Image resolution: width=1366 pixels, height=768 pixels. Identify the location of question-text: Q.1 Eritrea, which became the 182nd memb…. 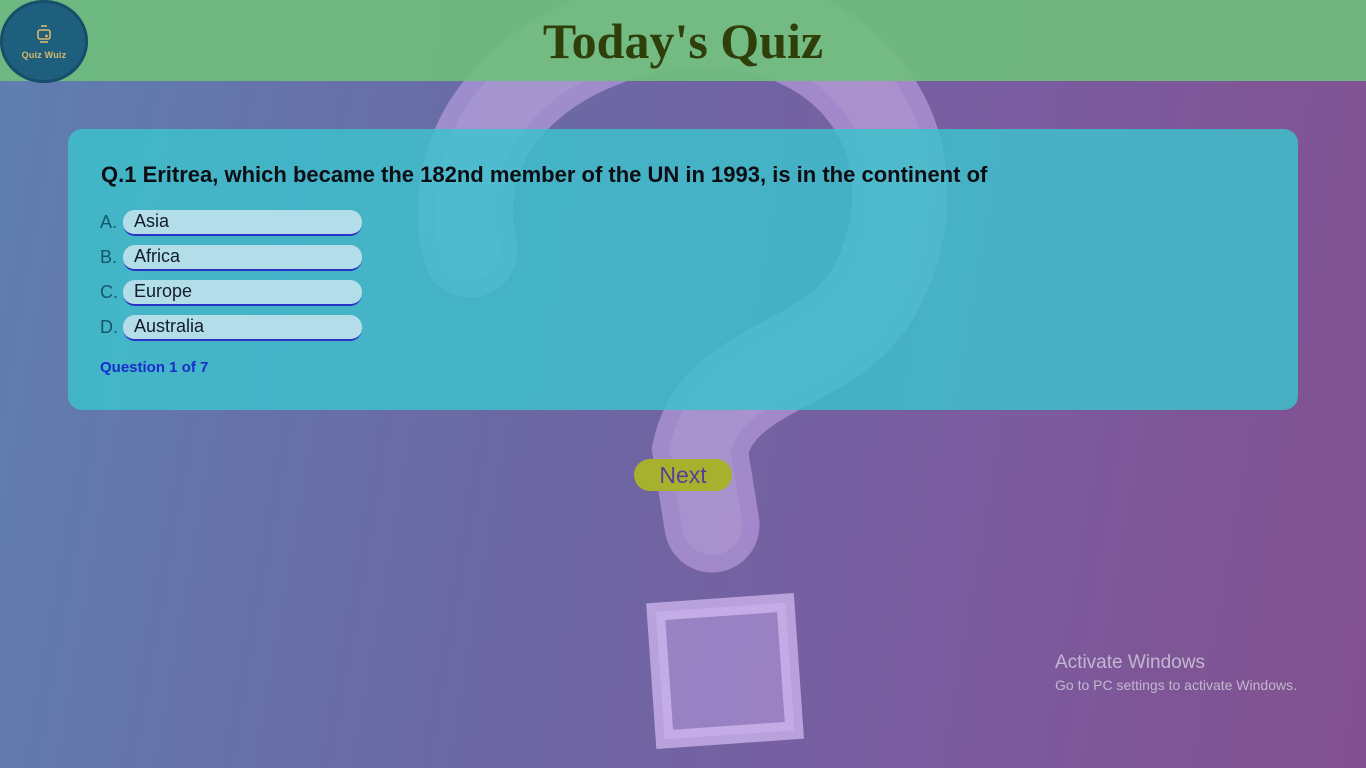
(544, 174).